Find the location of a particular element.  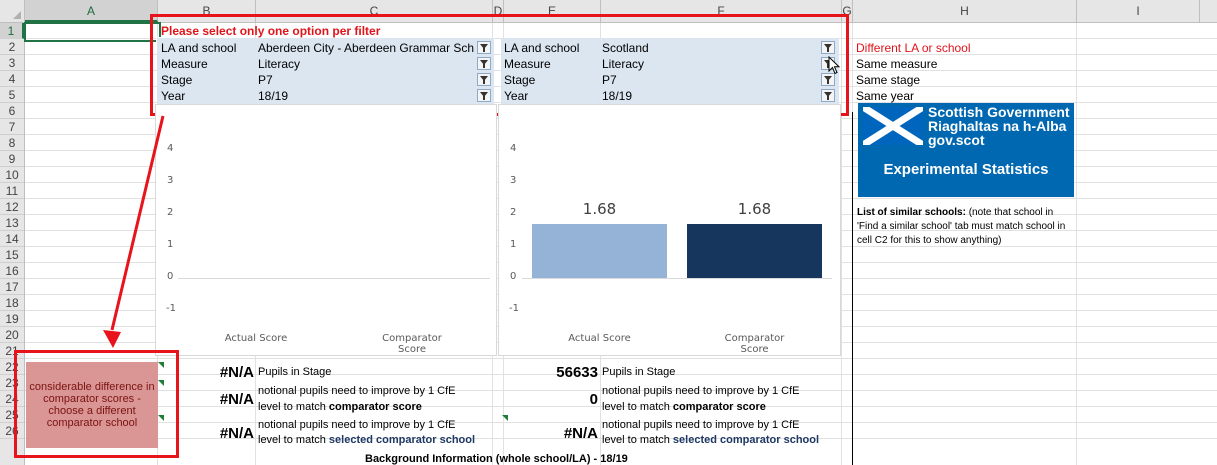

note-same-measure: Same measure is located at coordinates (897, 64).